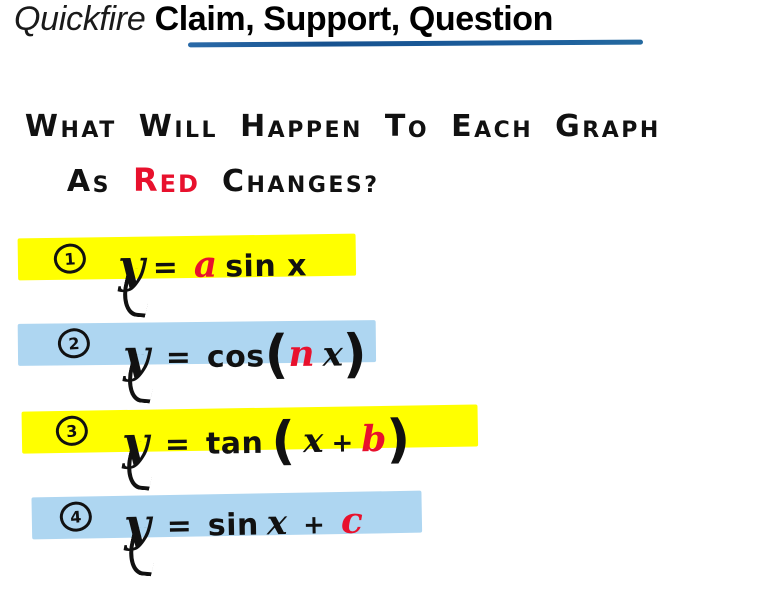 The width and height of the screenshot is (778, 607). I want to click on word-changes-rest: HANGES?, so click(313, 185).